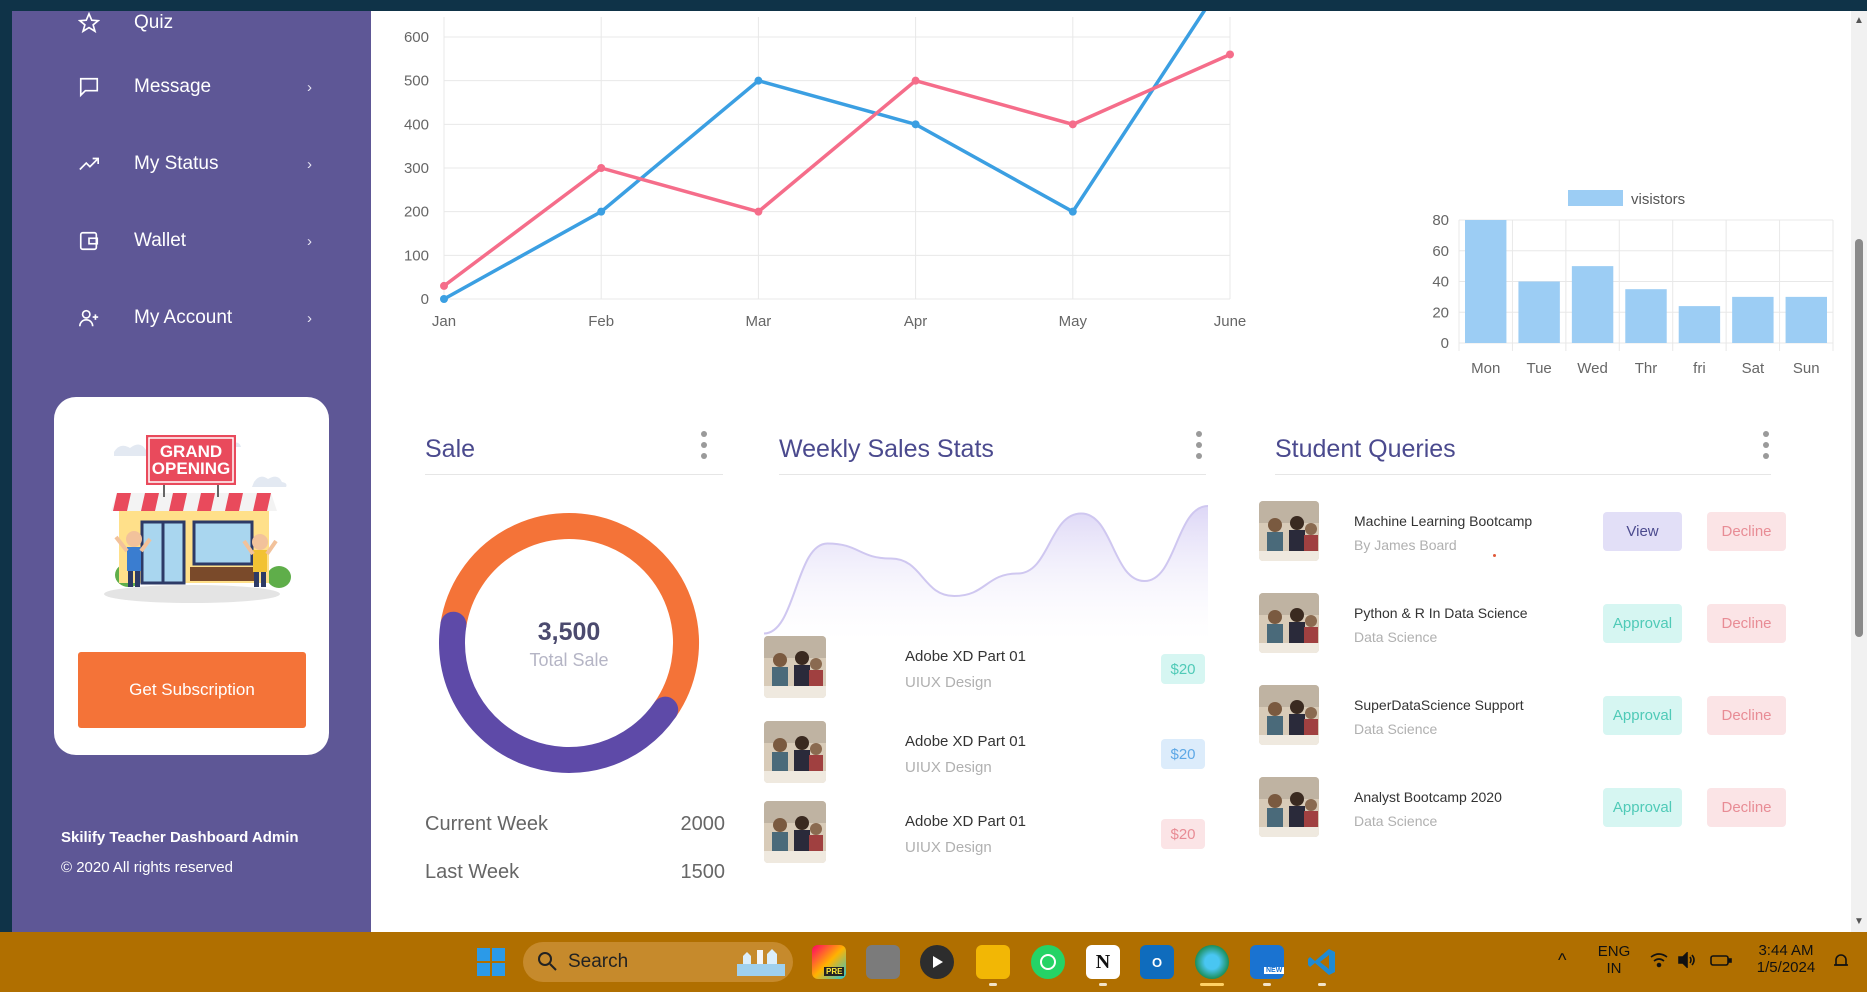  What do you see at coordinates (1614, 960) in the screenshot?
I see `language-indicator: ENG IN` at bounding box center [1614, 960].